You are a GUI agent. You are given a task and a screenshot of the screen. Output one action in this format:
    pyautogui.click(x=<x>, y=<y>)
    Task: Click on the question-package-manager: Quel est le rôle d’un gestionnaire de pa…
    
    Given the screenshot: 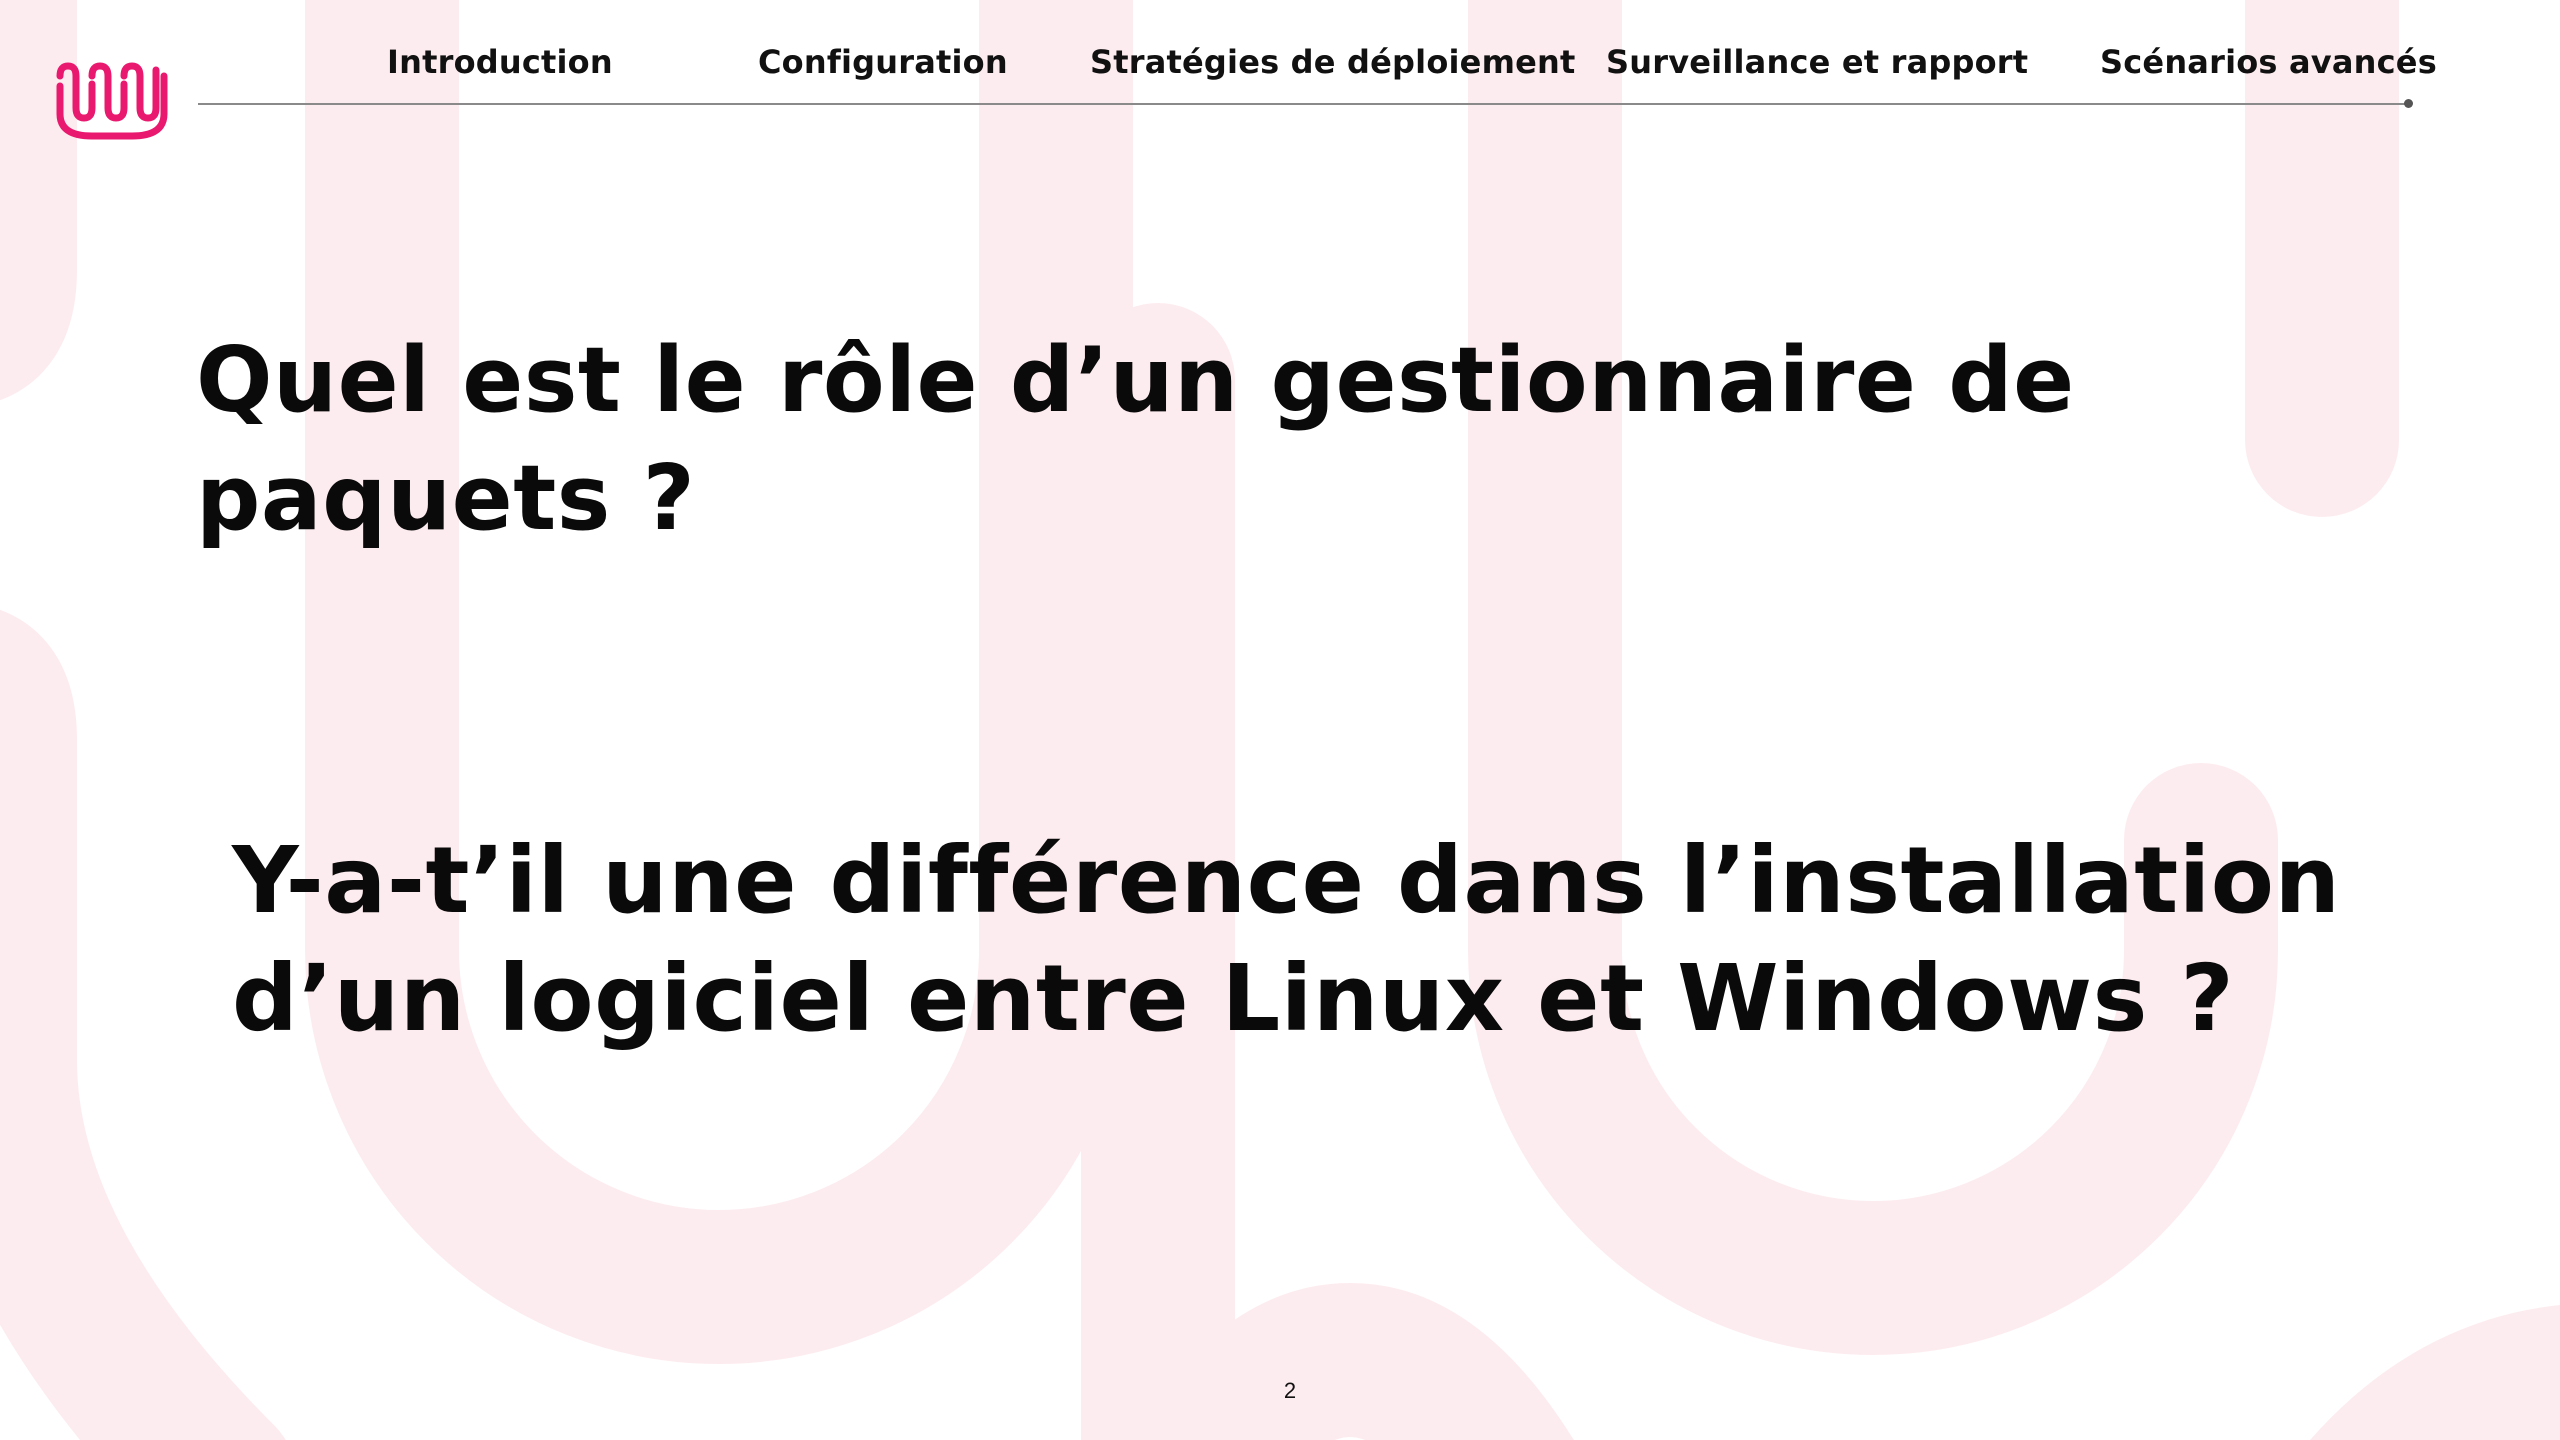 What is the action you would take?
    pyautogui.click(x=1135, y=439)
    